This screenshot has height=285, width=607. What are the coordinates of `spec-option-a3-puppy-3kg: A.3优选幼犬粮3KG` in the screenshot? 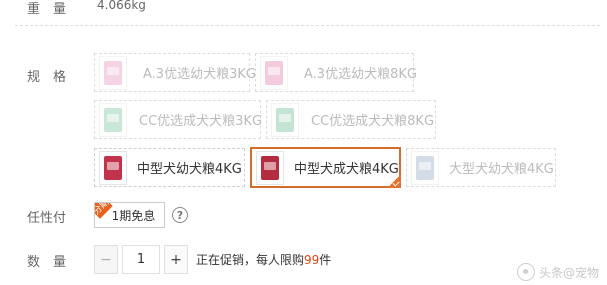 It's located at (175, 72).